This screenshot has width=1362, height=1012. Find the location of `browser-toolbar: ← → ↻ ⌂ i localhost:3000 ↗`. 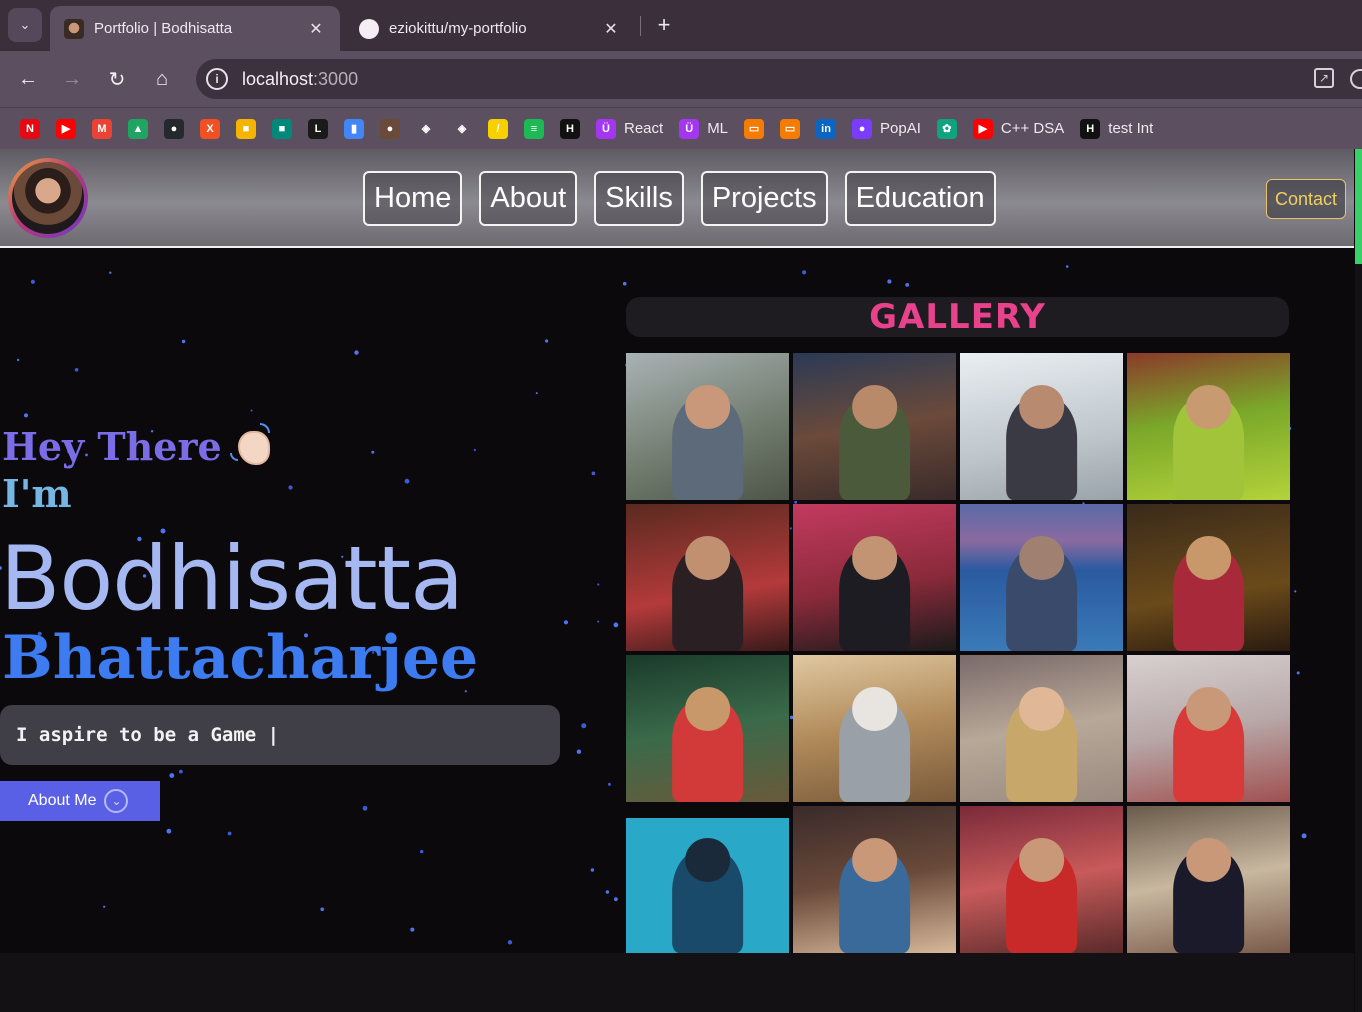

browser-toolbar: ← → ↻ ⌂ i localhost:3000 ↗ is located at coordinates (681, 79).